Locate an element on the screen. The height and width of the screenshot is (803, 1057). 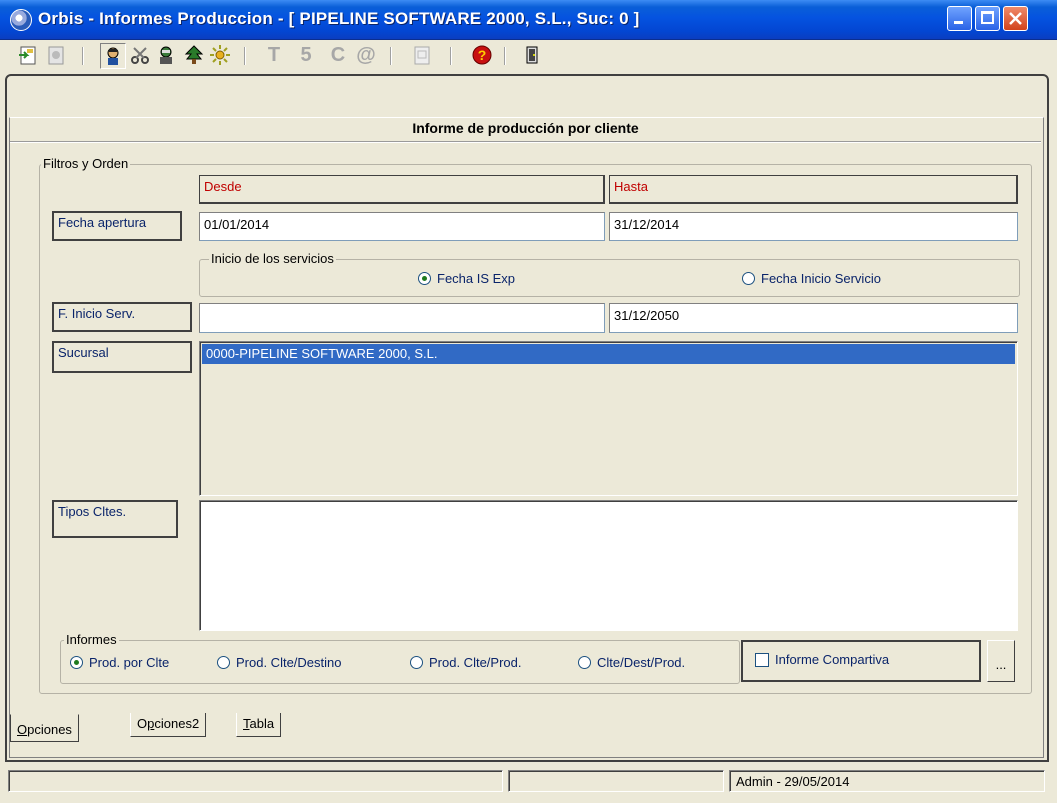
minimize-button is located at coordinates (959, 18).